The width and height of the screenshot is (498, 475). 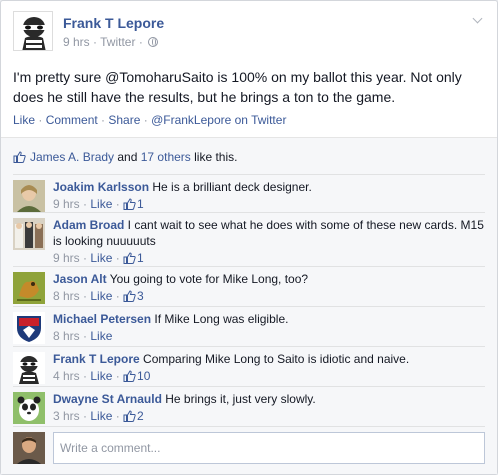 I want to click on comment-link: Comment, so click(x=72, y=120).